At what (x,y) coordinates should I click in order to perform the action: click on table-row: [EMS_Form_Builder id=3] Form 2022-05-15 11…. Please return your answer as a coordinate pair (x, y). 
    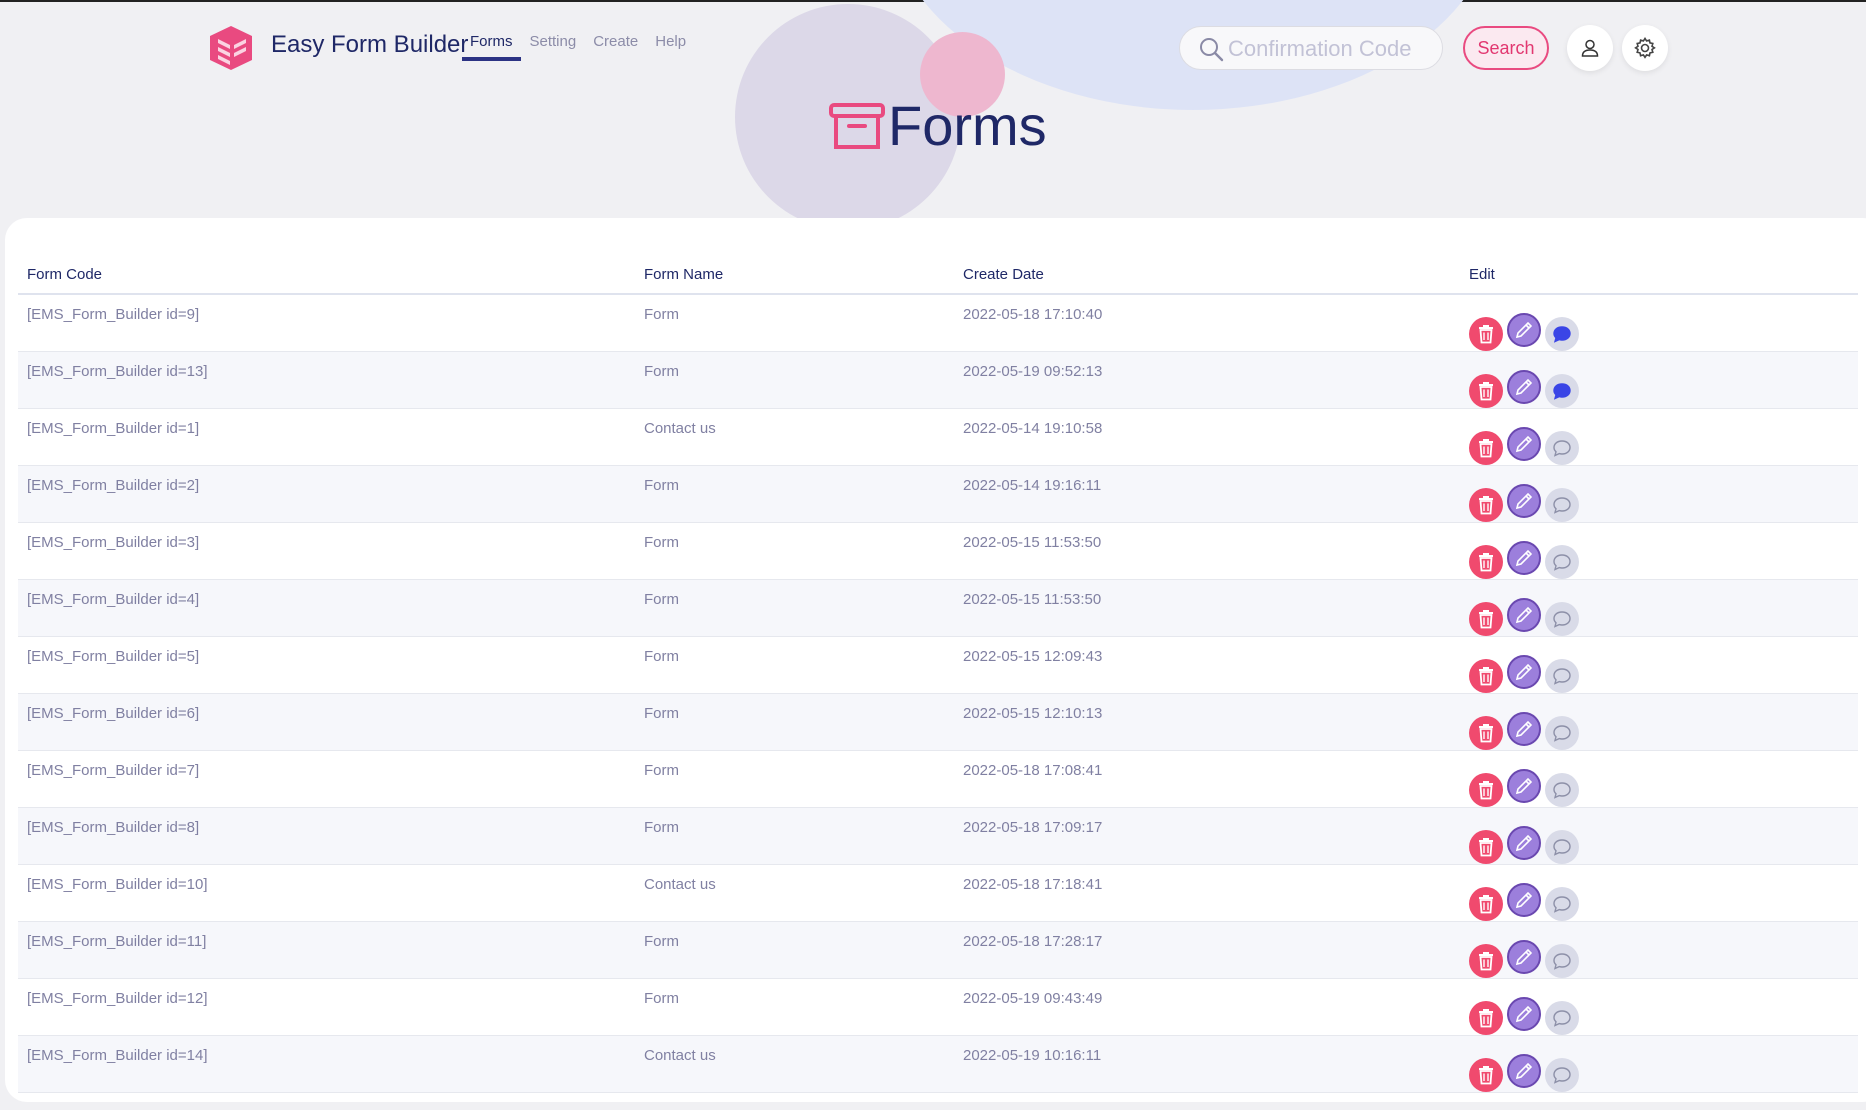
    Looking at the image, I should click on (938, 551).